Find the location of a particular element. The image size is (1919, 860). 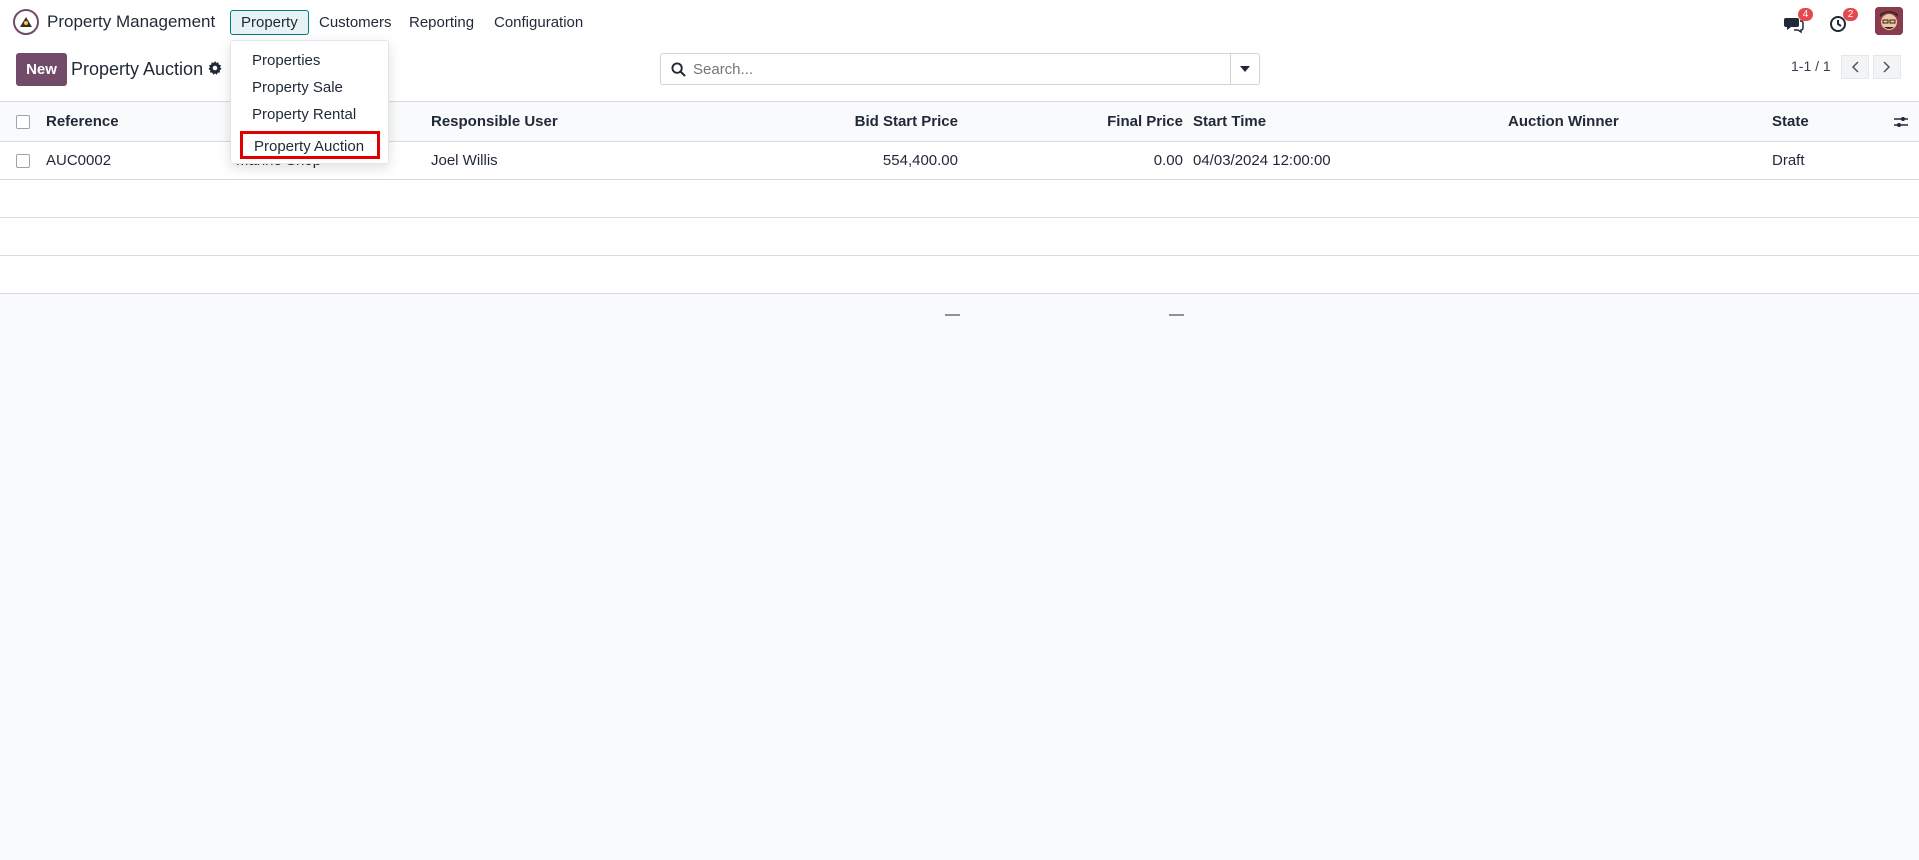

chevron-left-icon is located at coordinates (1855, 67).